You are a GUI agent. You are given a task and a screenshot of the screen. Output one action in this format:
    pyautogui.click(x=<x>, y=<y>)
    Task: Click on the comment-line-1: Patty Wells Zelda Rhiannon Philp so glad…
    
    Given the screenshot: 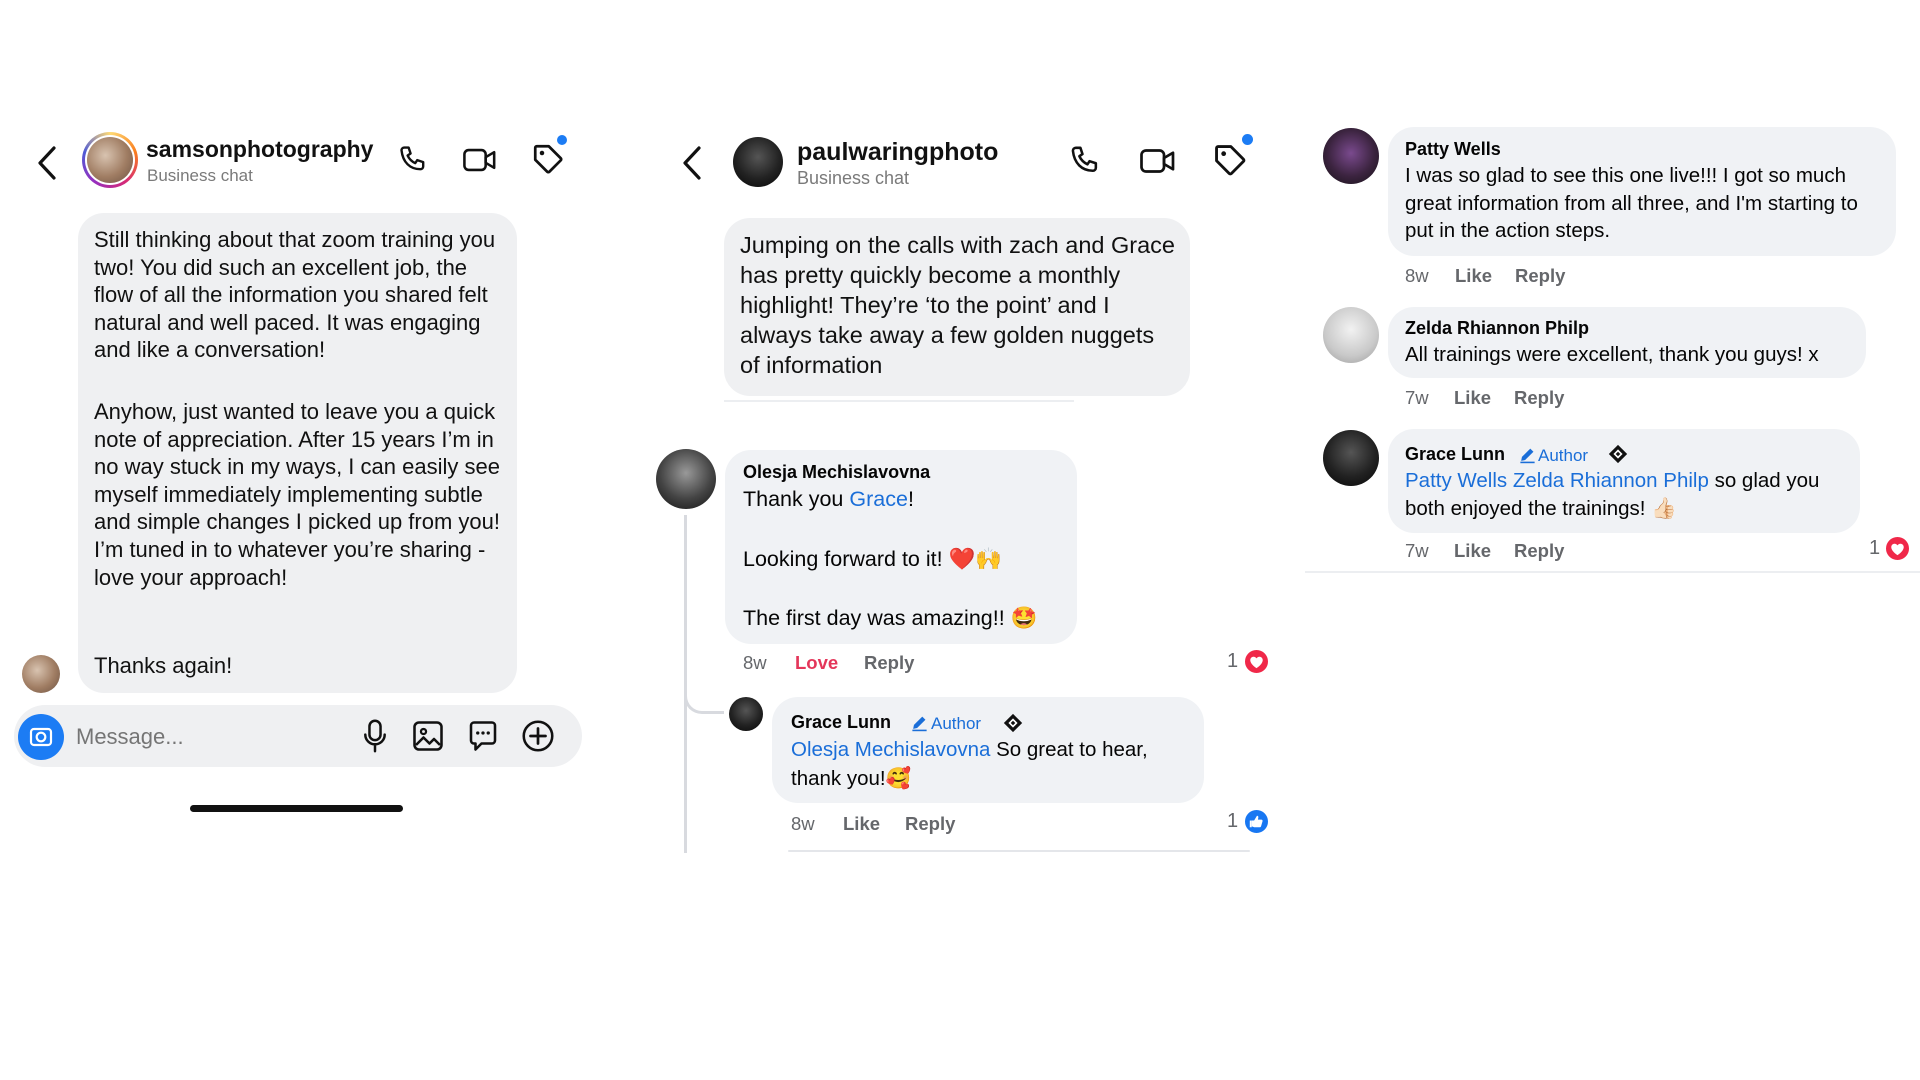 What is the action you would take?
    pyautogui.click(x=1612, y=481)
    